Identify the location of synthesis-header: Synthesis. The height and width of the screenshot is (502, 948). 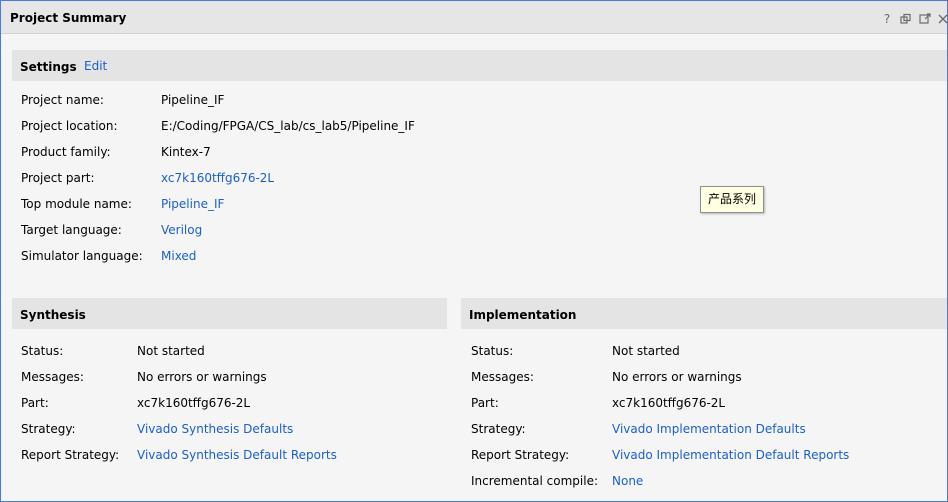
(229, 313).